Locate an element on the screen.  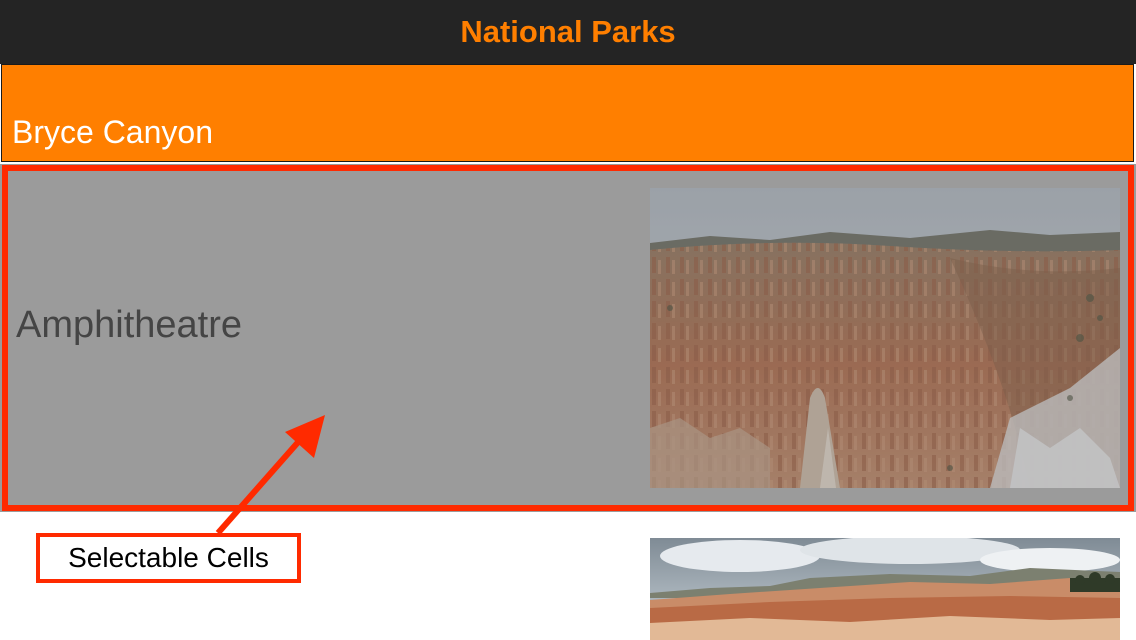
page-title: National Parks is located at coordinates (568, 31).